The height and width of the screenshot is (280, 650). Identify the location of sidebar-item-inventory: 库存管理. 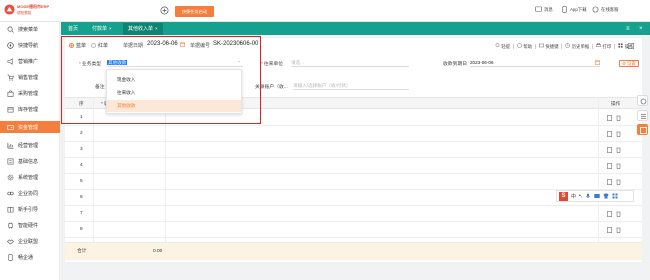
(30, 109).